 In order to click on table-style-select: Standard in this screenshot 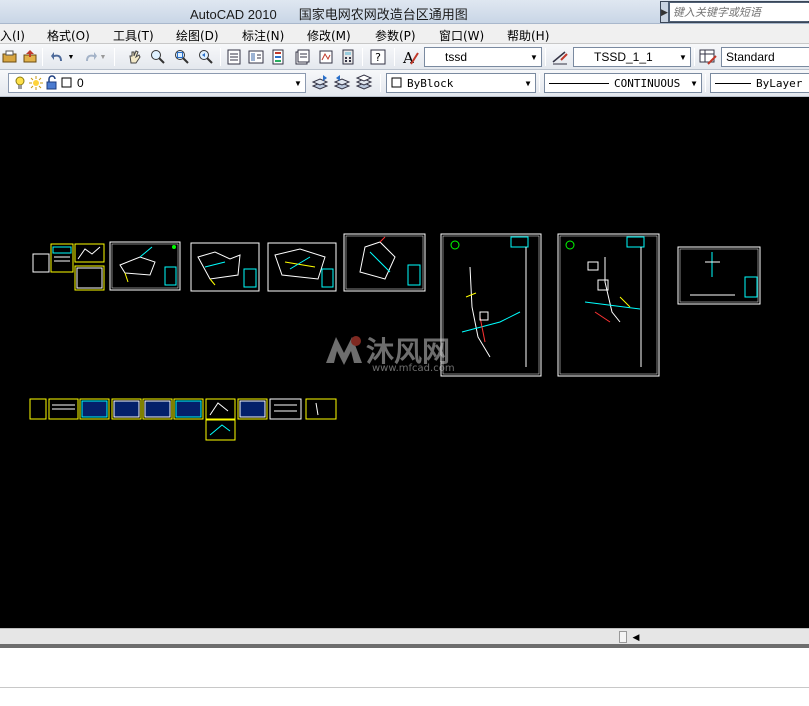, I will do `click(765, 57)`.